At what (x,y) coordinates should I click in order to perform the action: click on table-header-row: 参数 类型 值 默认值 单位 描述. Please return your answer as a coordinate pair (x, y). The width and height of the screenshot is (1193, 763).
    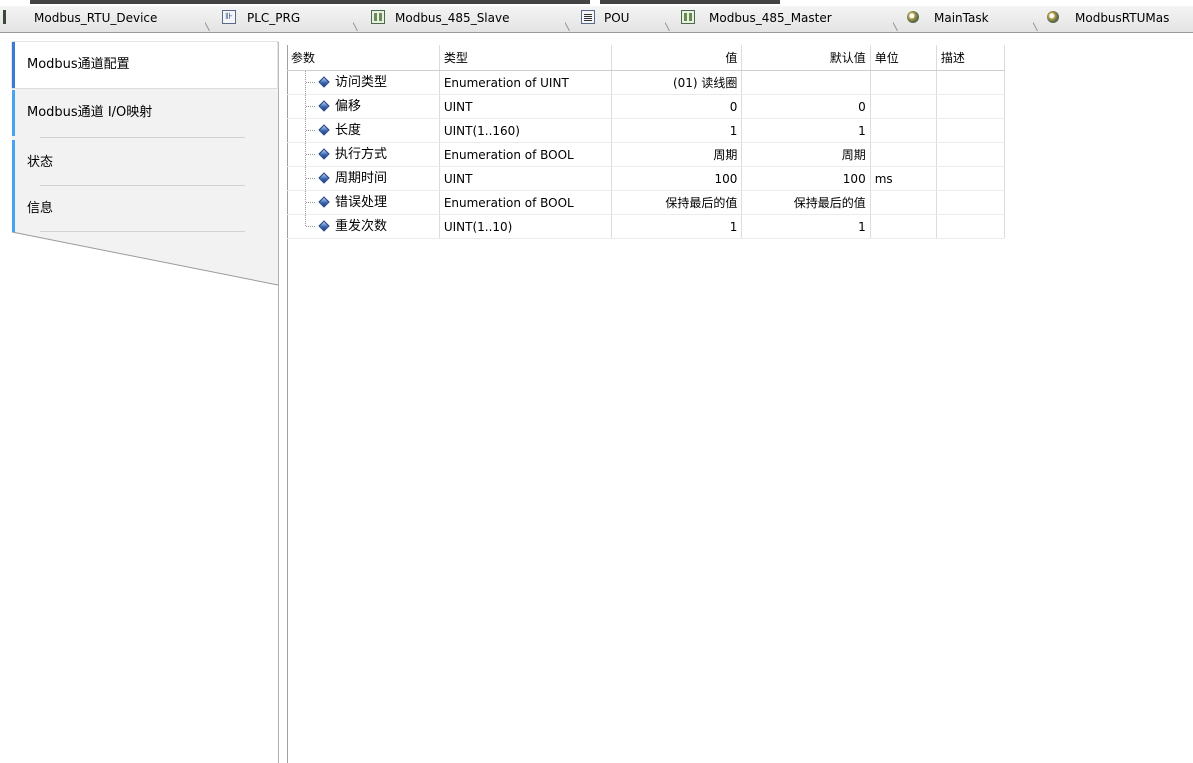
    Looking at the image, I should click on (646, 58).